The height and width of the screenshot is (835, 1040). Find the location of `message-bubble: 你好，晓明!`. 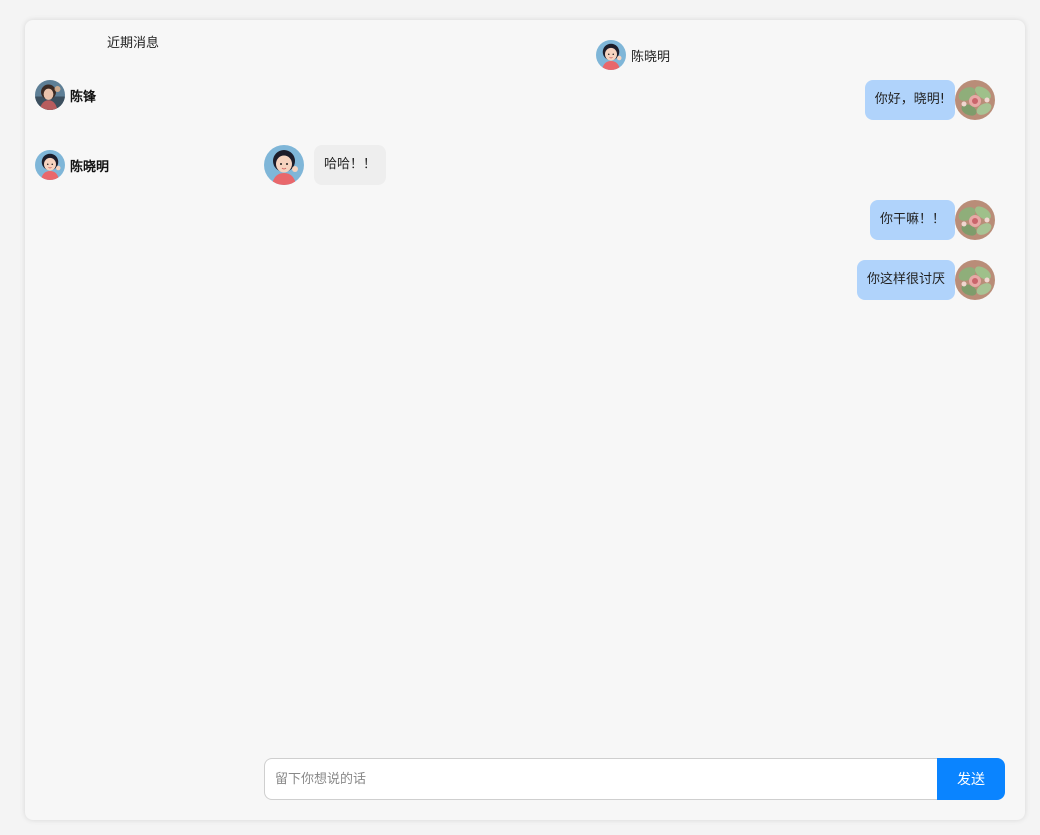

message-bubble: 你好，晓明! is located at coordinates (909, 100).